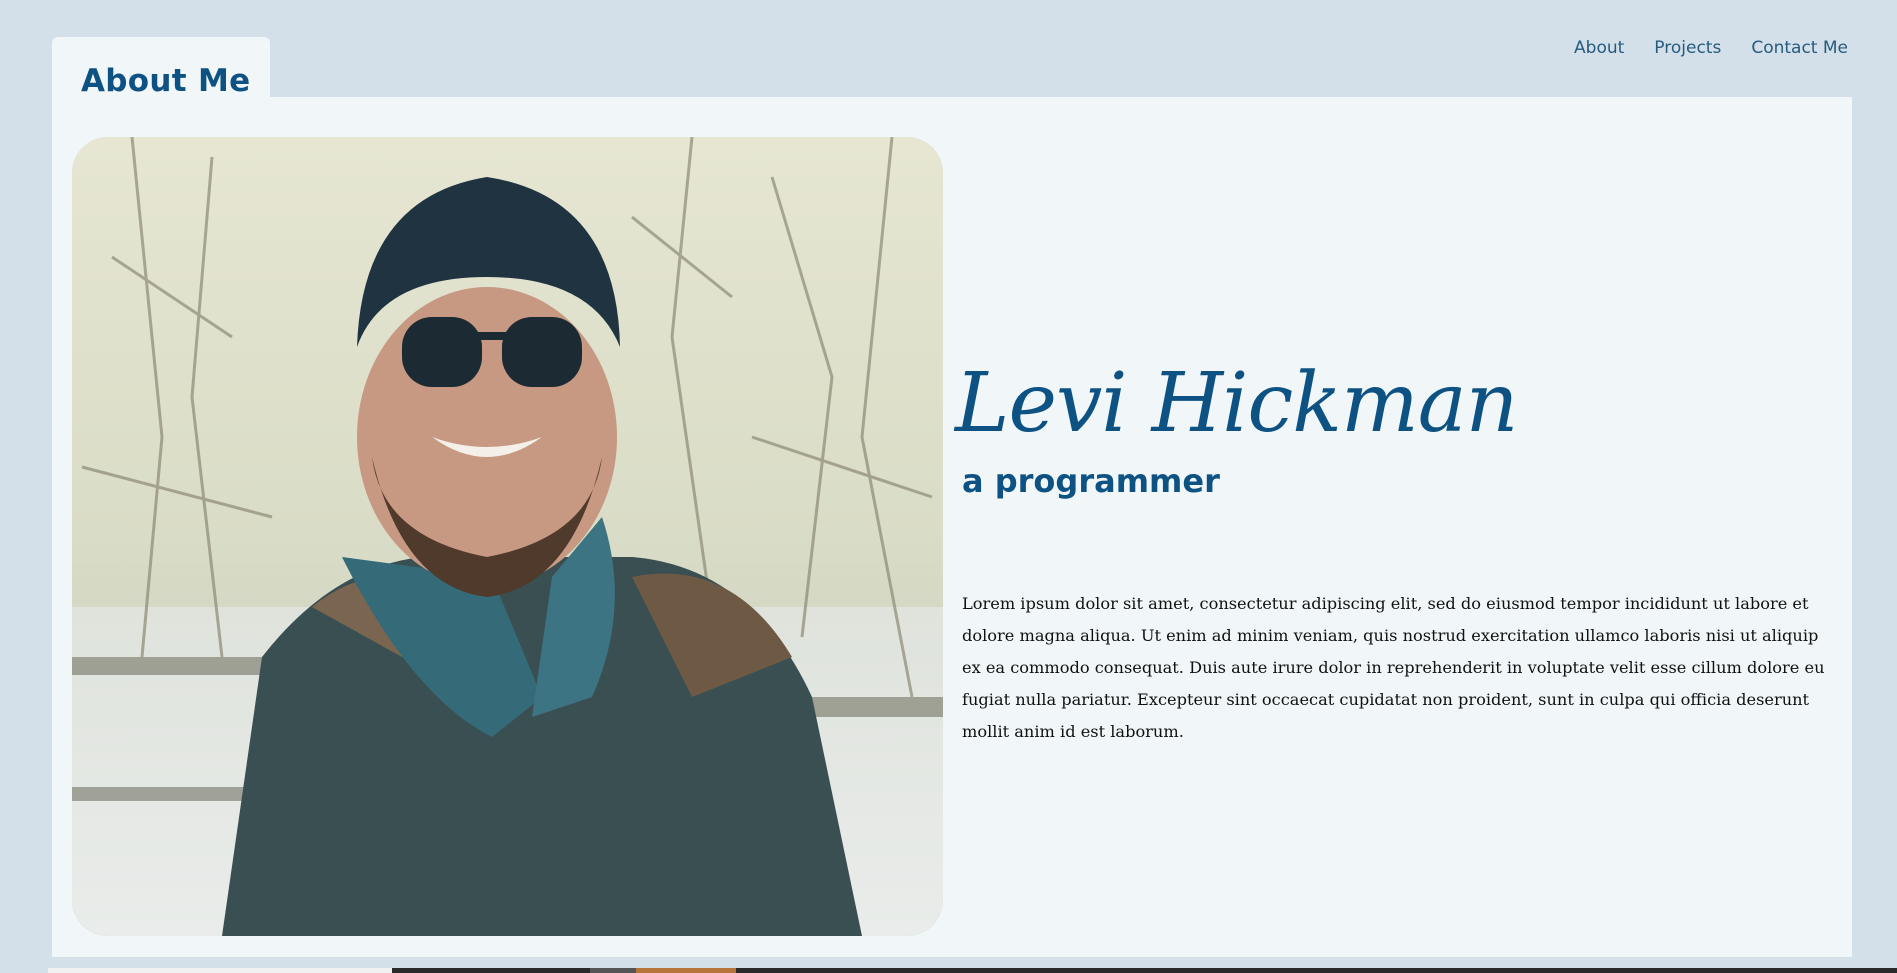  Describe the element at coordinates (1799, 48) in the screenshot. I see `nav-link-contact-me: Contact Me` at that location.